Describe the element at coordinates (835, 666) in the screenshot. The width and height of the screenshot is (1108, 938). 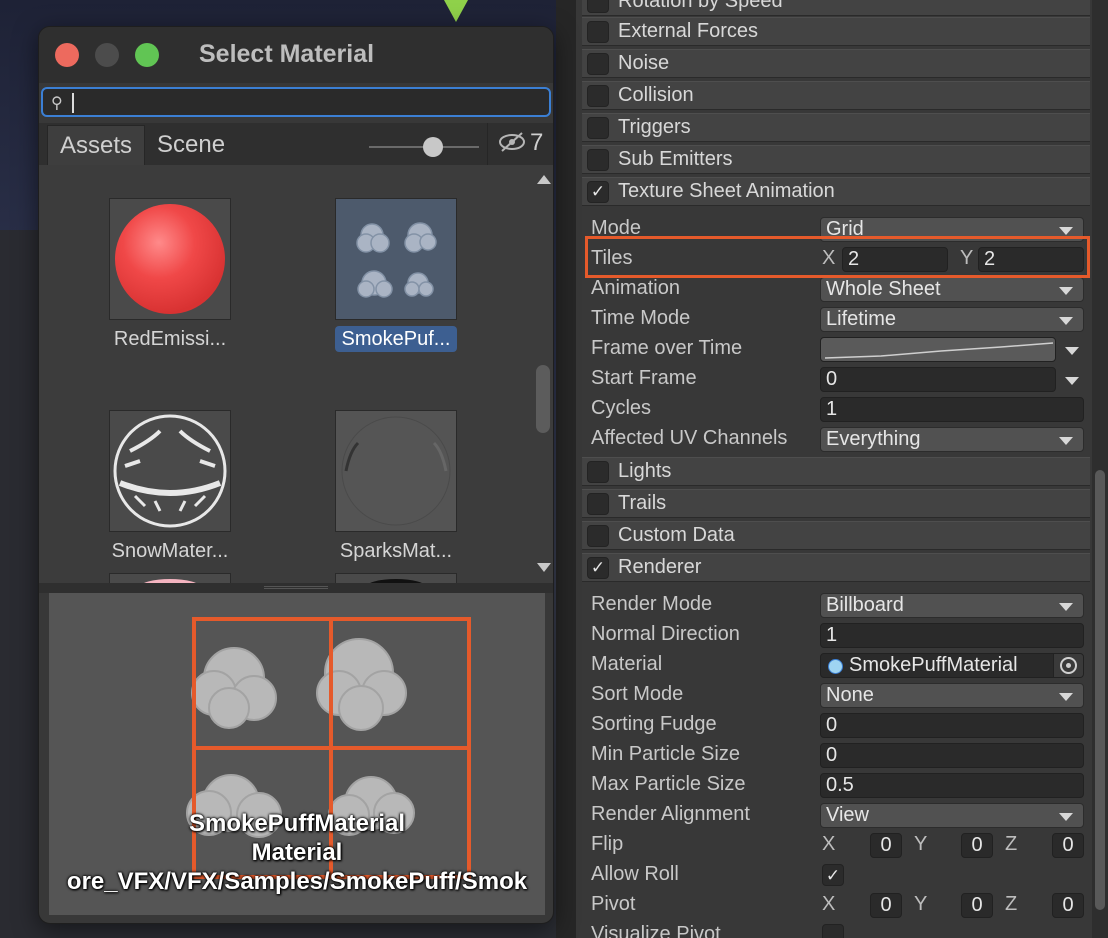
I see `material-icon` at that location.